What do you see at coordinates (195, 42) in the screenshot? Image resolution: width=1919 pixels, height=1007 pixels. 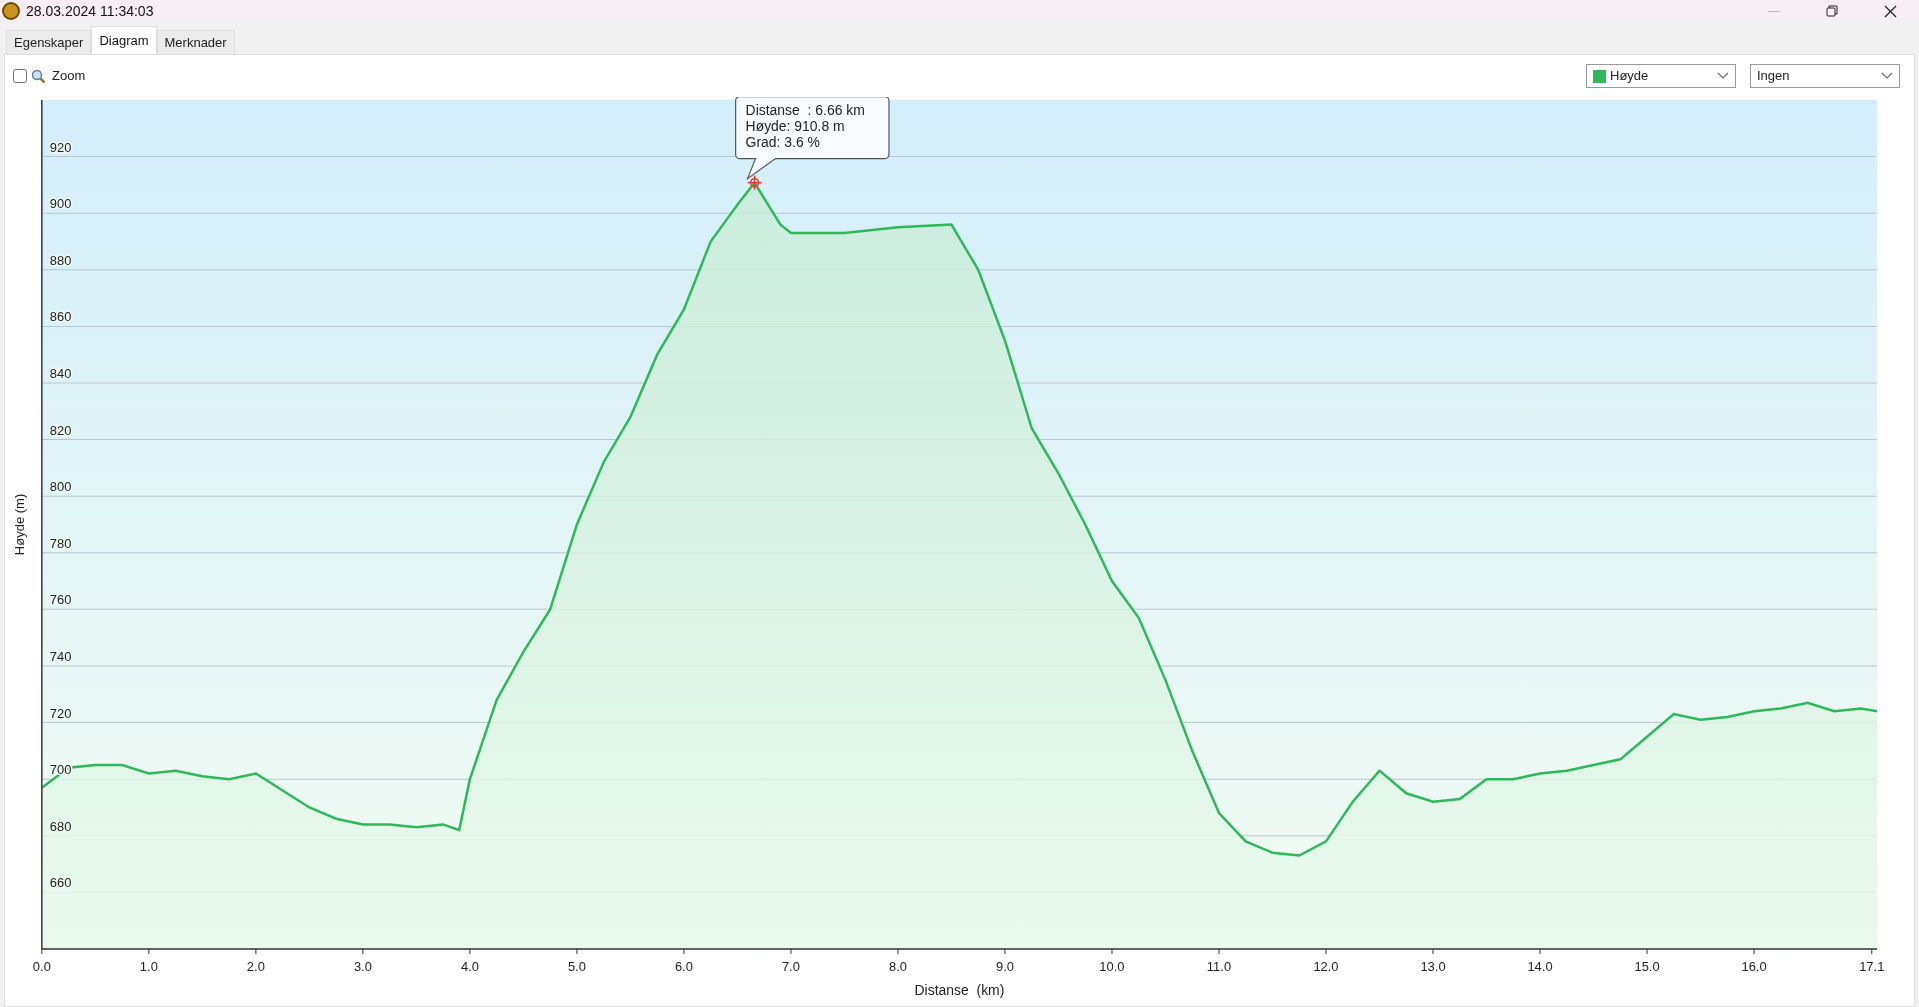 I see `tab: Merknader` at bounding box center [195, 42].